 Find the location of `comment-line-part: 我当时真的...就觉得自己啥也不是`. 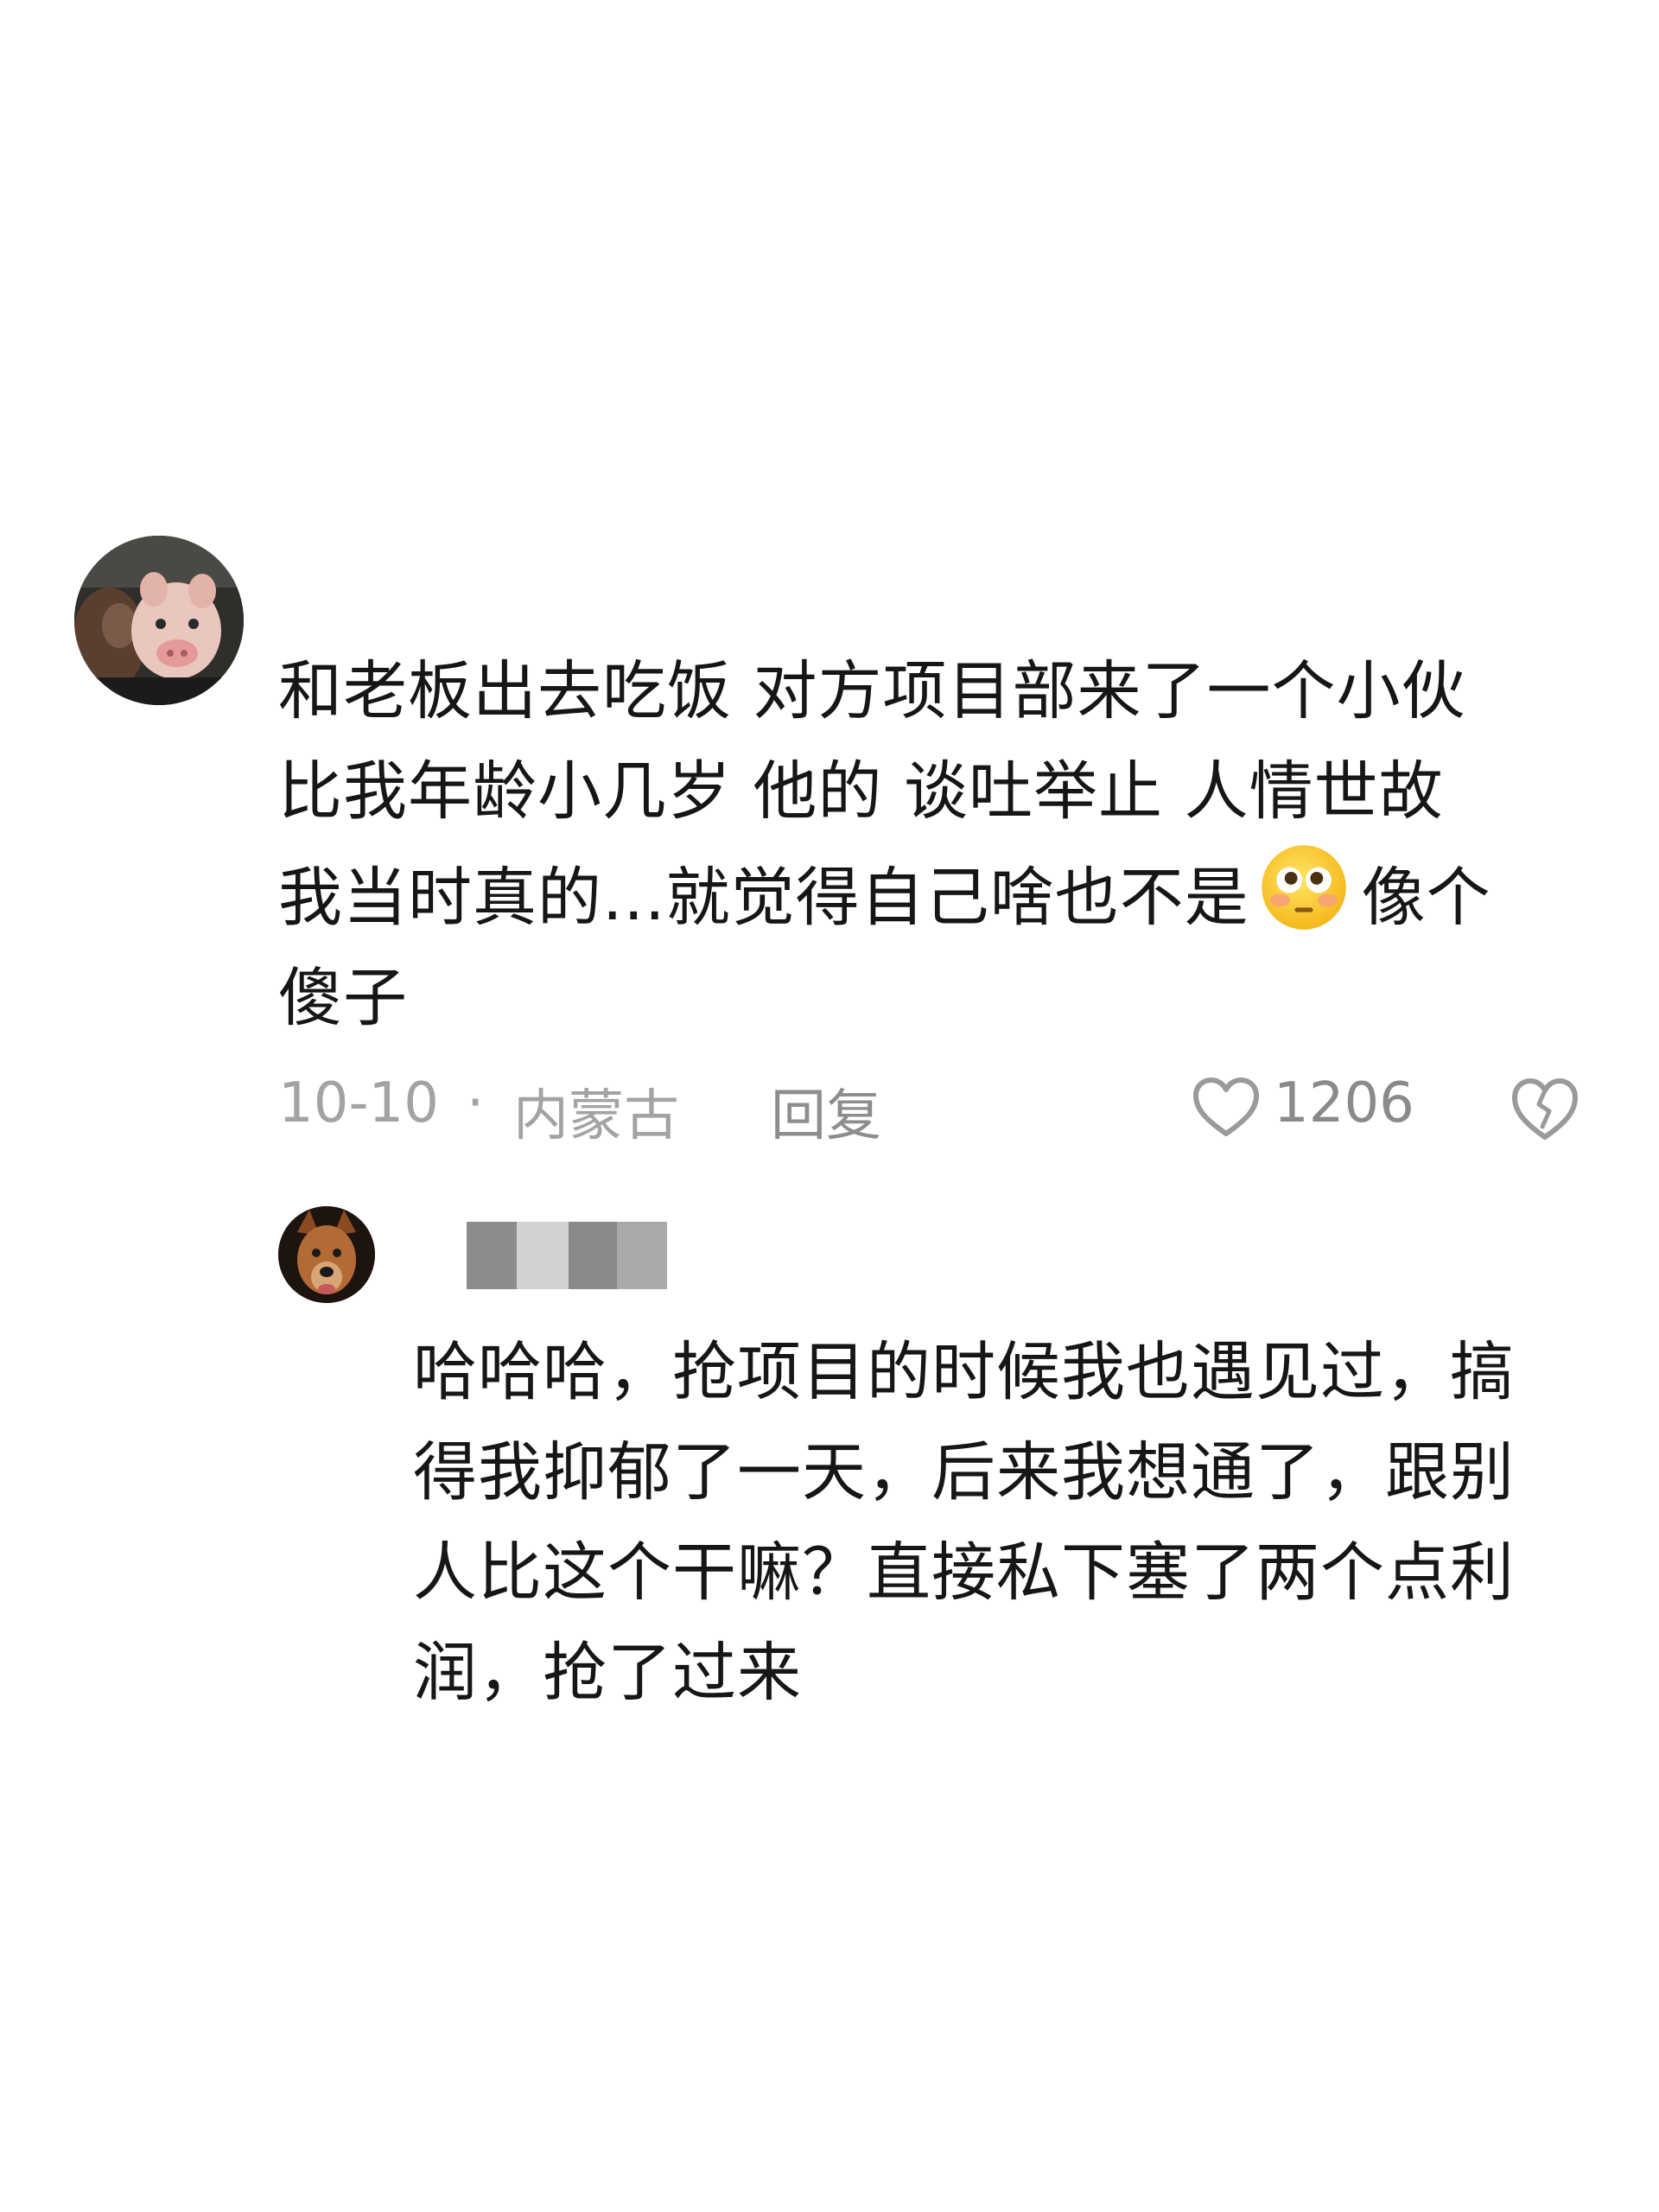

comment-line-part: 我当时真的...就觉得自己啥也不是 is located at coordinates (763, 898).